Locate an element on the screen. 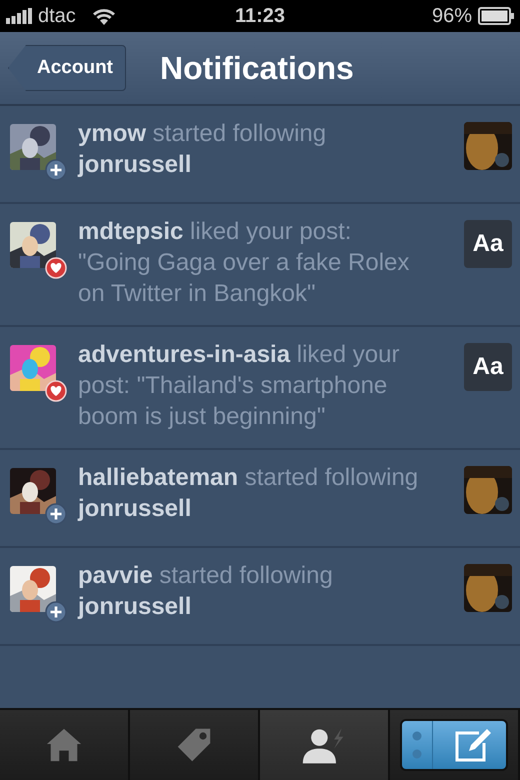  notification-text: ymow started following jonrussell is located at coordinates (203, 149).